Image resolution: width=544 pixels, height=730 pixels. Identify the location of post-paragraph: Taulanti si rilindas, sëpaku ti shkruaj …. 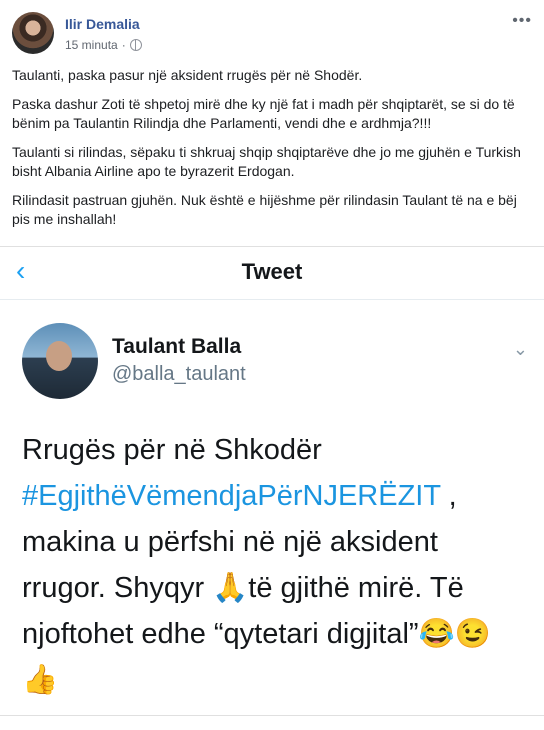
(266, 161).